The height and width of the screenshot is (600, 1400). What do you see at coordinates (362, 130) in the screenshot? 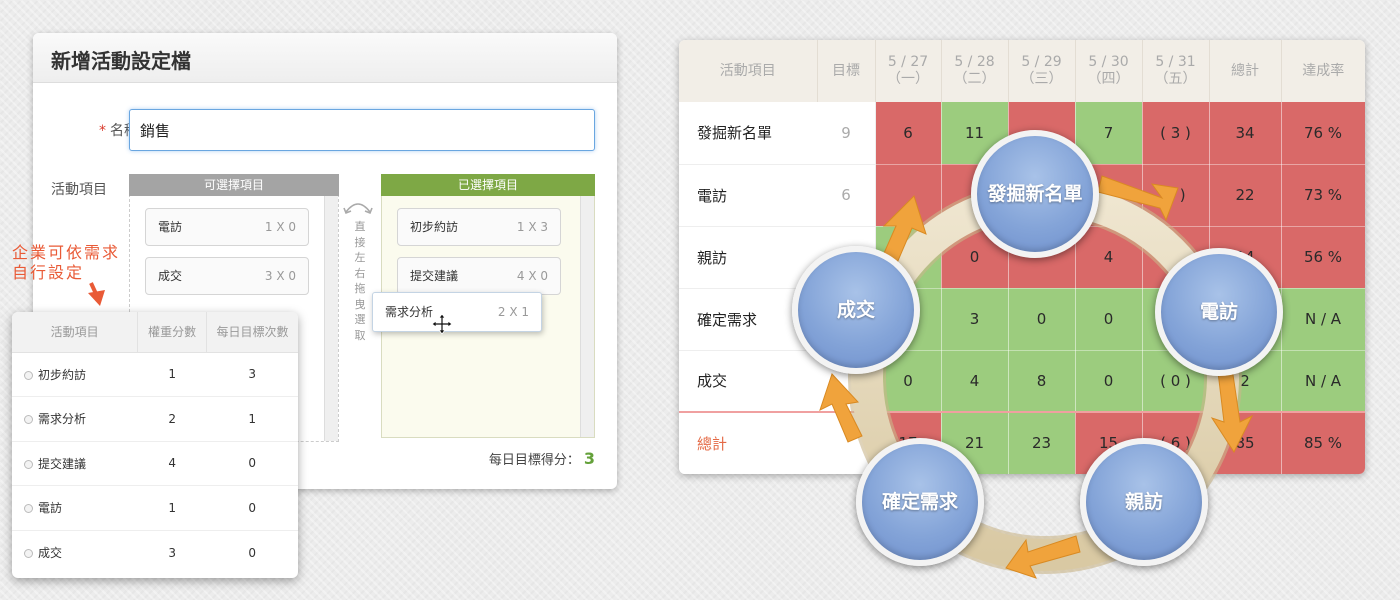
I see `name-input` at bounding box center [362, 130].